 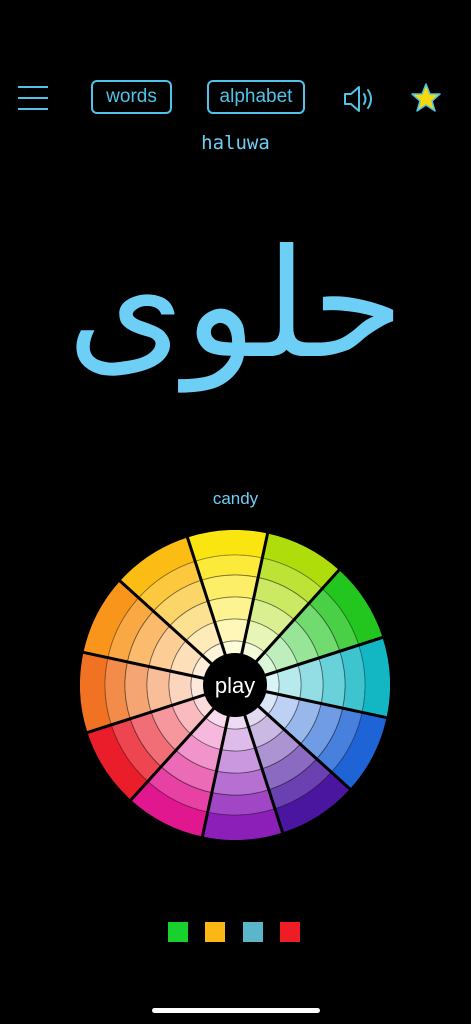 I want to click on transliteration-text: haluwa, so click(x=235, y=143).